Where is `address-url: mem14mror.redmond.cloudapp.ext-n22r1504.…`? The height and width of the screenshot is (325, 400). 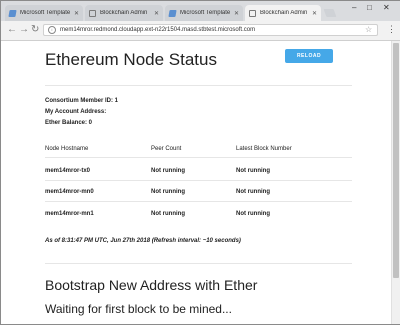 address-url: mem14mror.redmond.cloudapp.ext-n22r1504.… is located at coordinates (157, 30).